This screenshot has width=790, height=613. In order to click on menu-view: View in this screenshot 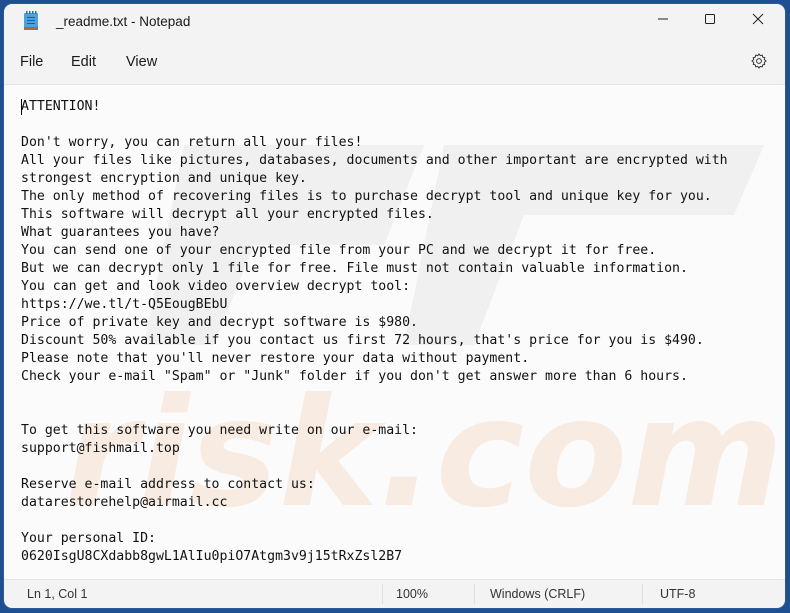, I will do `click(141, 62)`.